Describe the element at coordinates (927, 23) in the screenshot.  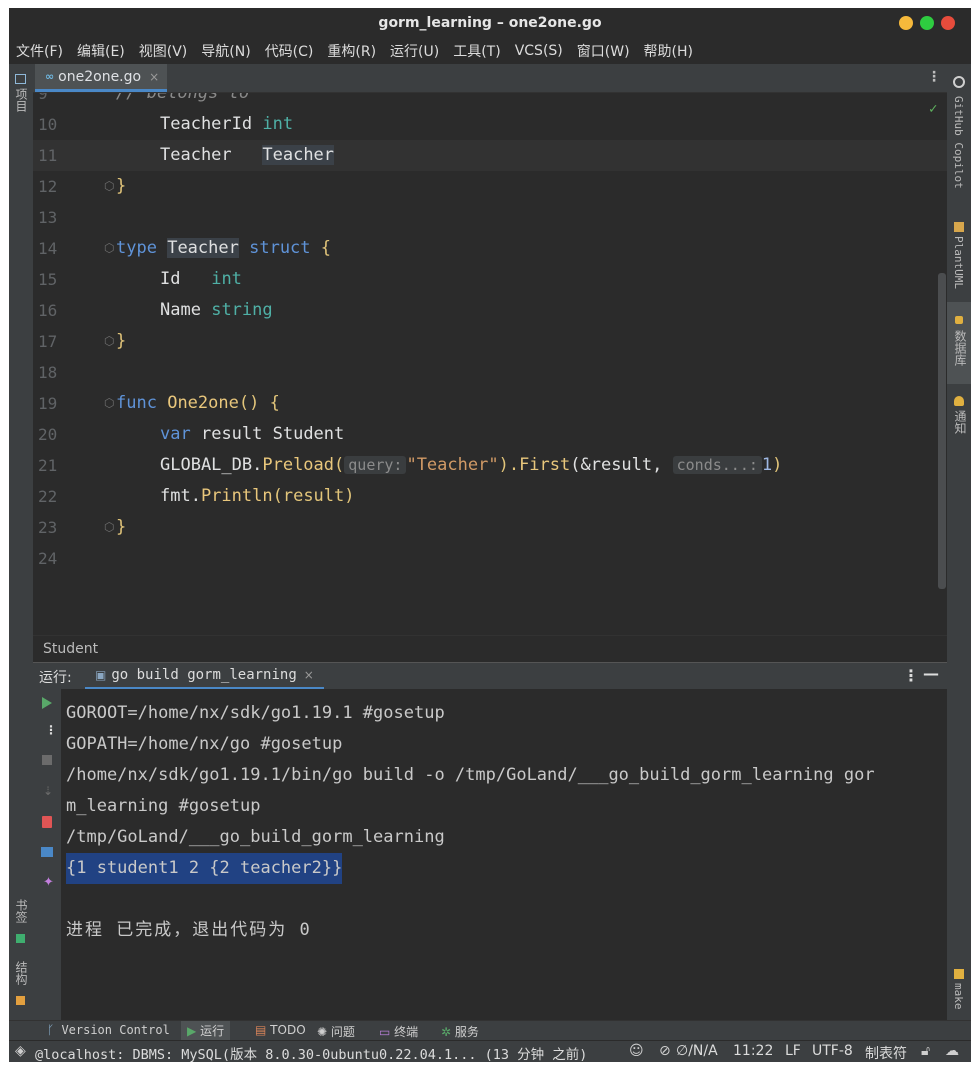
I see `maximize-button` at that location.